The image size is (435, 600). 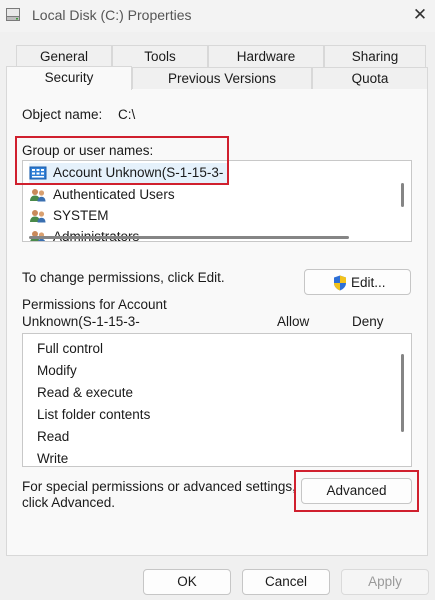 I want to click on highlight-box-group, so click(x=122, y=160).